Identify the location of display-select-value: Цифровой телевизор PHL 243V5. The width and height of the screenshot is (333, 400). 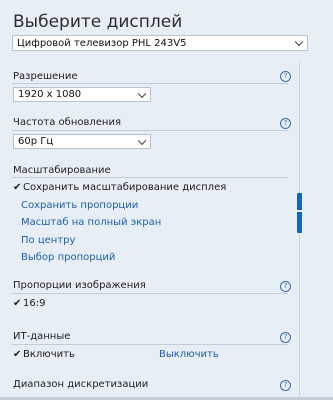
(102, 43).